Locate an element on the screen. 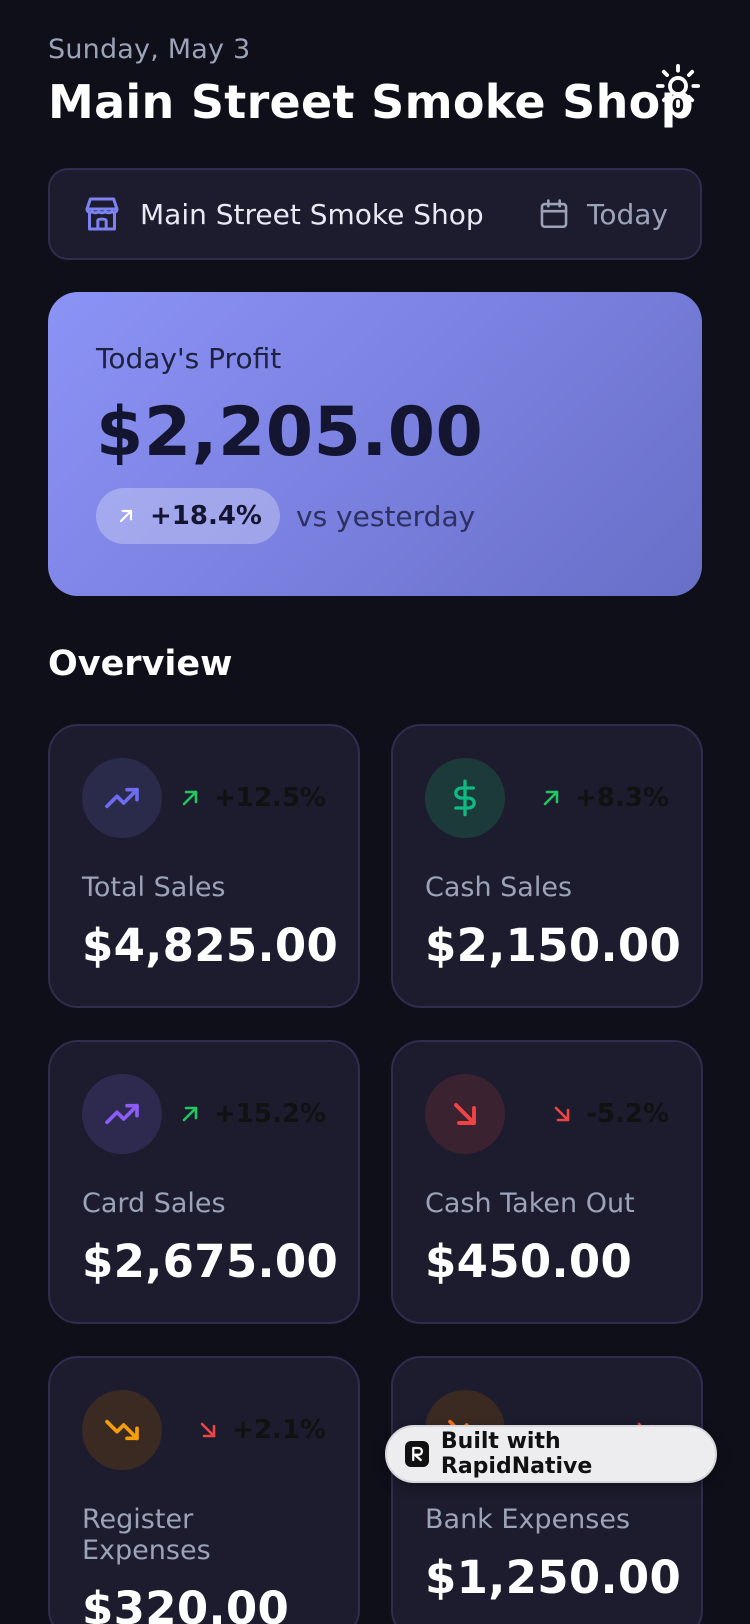  sun-icon is located at coordinates (678, 86).